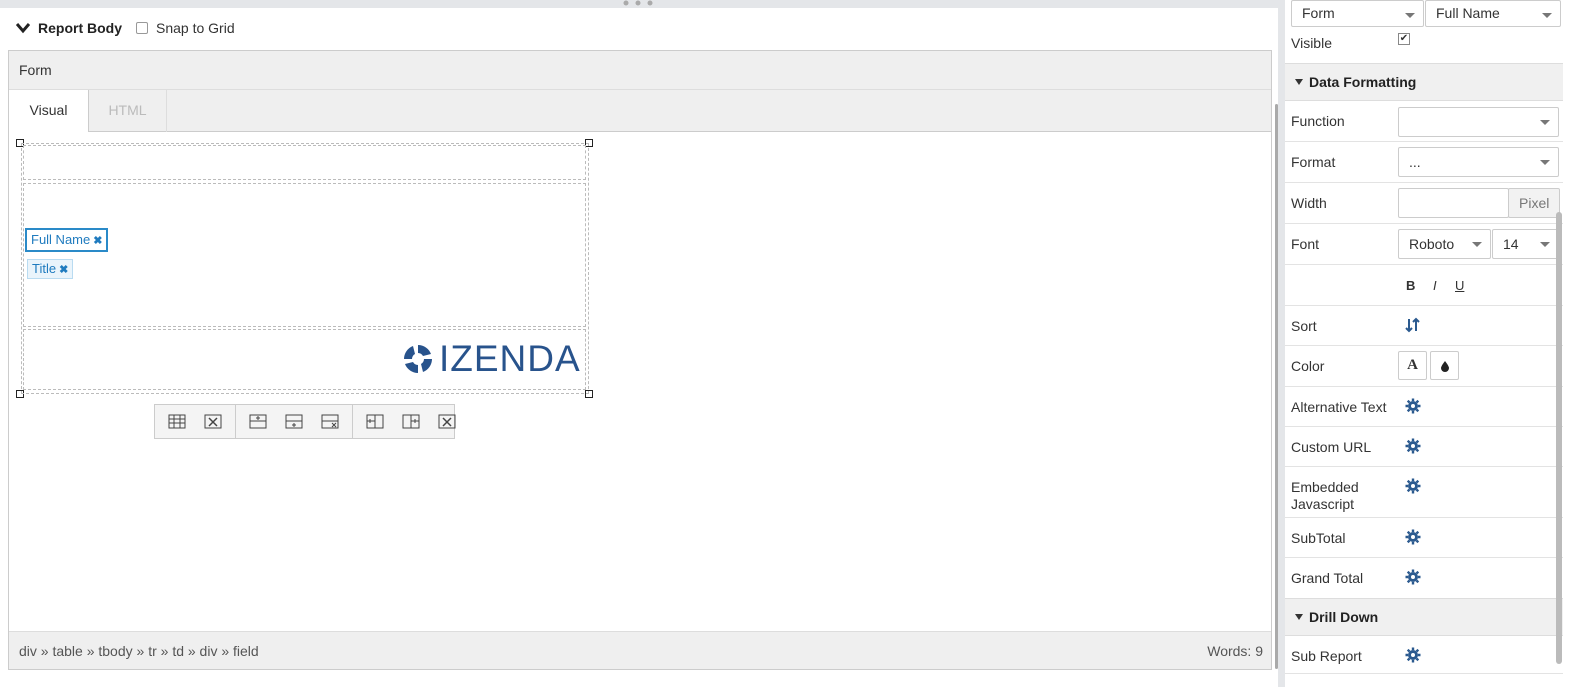 Image resolution: width=1571 pixels, height=687 pixels. I want to click on function-row: Function, so click(1424, 121).